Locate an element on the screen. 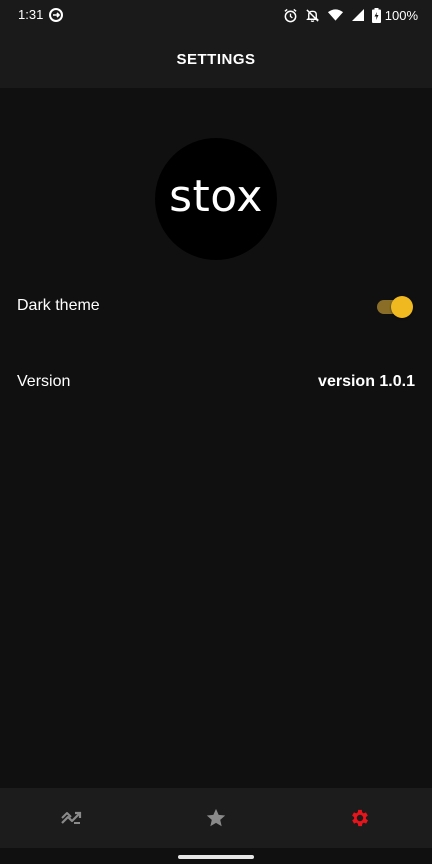  page-title: SETTINGS is located at coordinates (216, 59).